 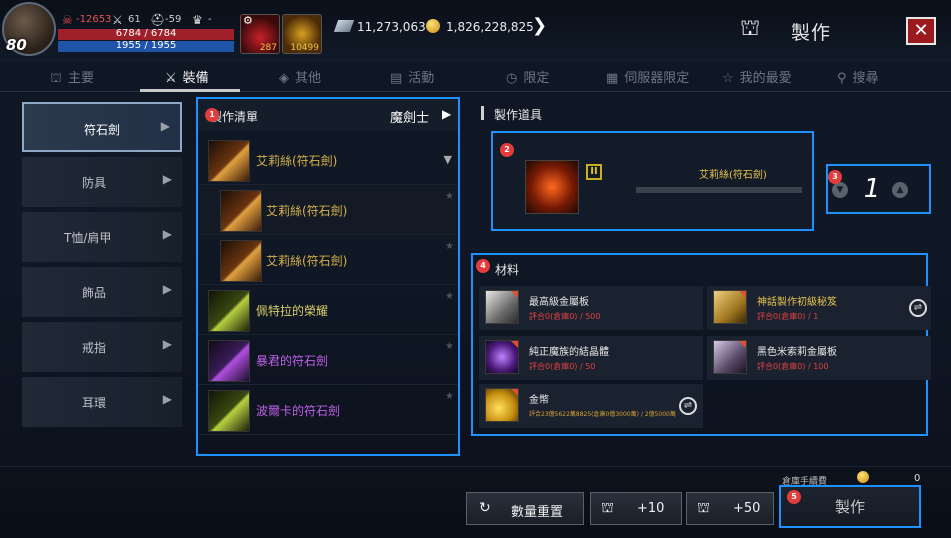 I want to click on material-item: 黑色米索莉金屬板 評合0(倉庫0) / 100, so click(x=819, y=358).